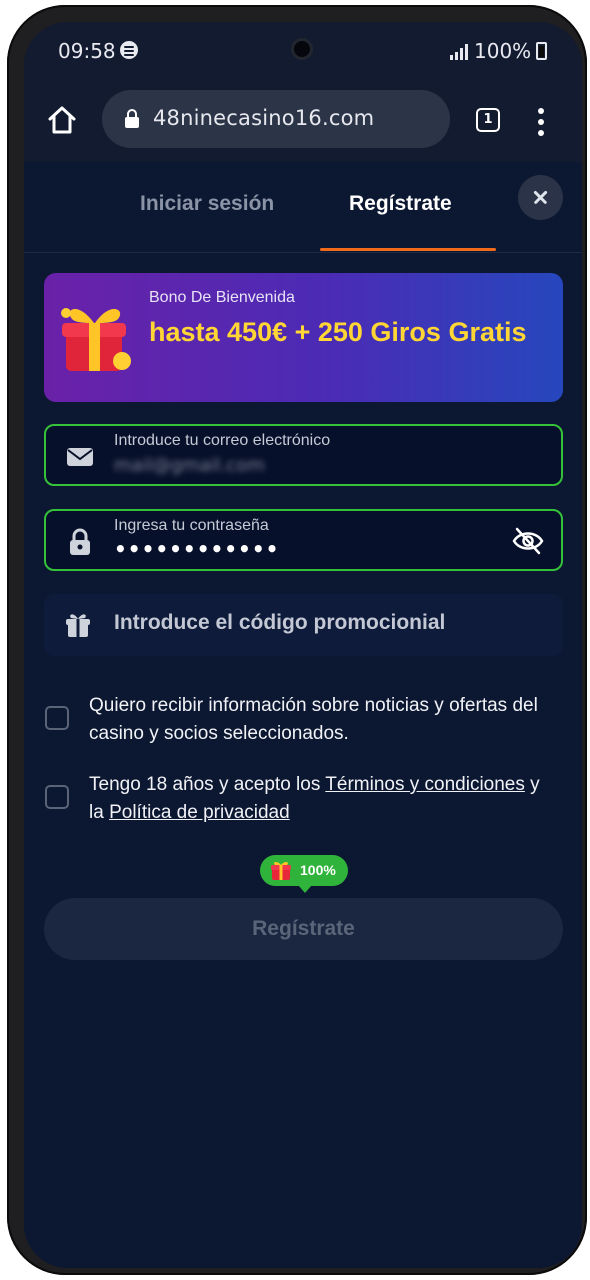 The height and width of the screenshot is (1280, 590). Describe the element at coordinates (222, 440) in the screenshot. I see `email-label: Introduce tu correo electrónico` at that location.